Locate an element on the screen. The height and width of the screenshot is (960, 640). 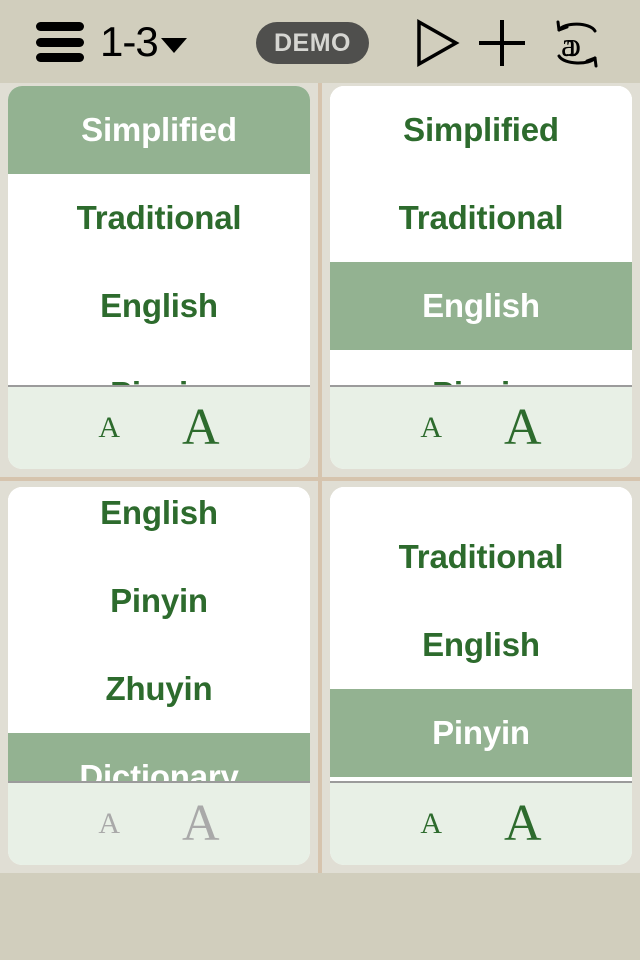
svg-text: c is located at coordinates (573, 45).